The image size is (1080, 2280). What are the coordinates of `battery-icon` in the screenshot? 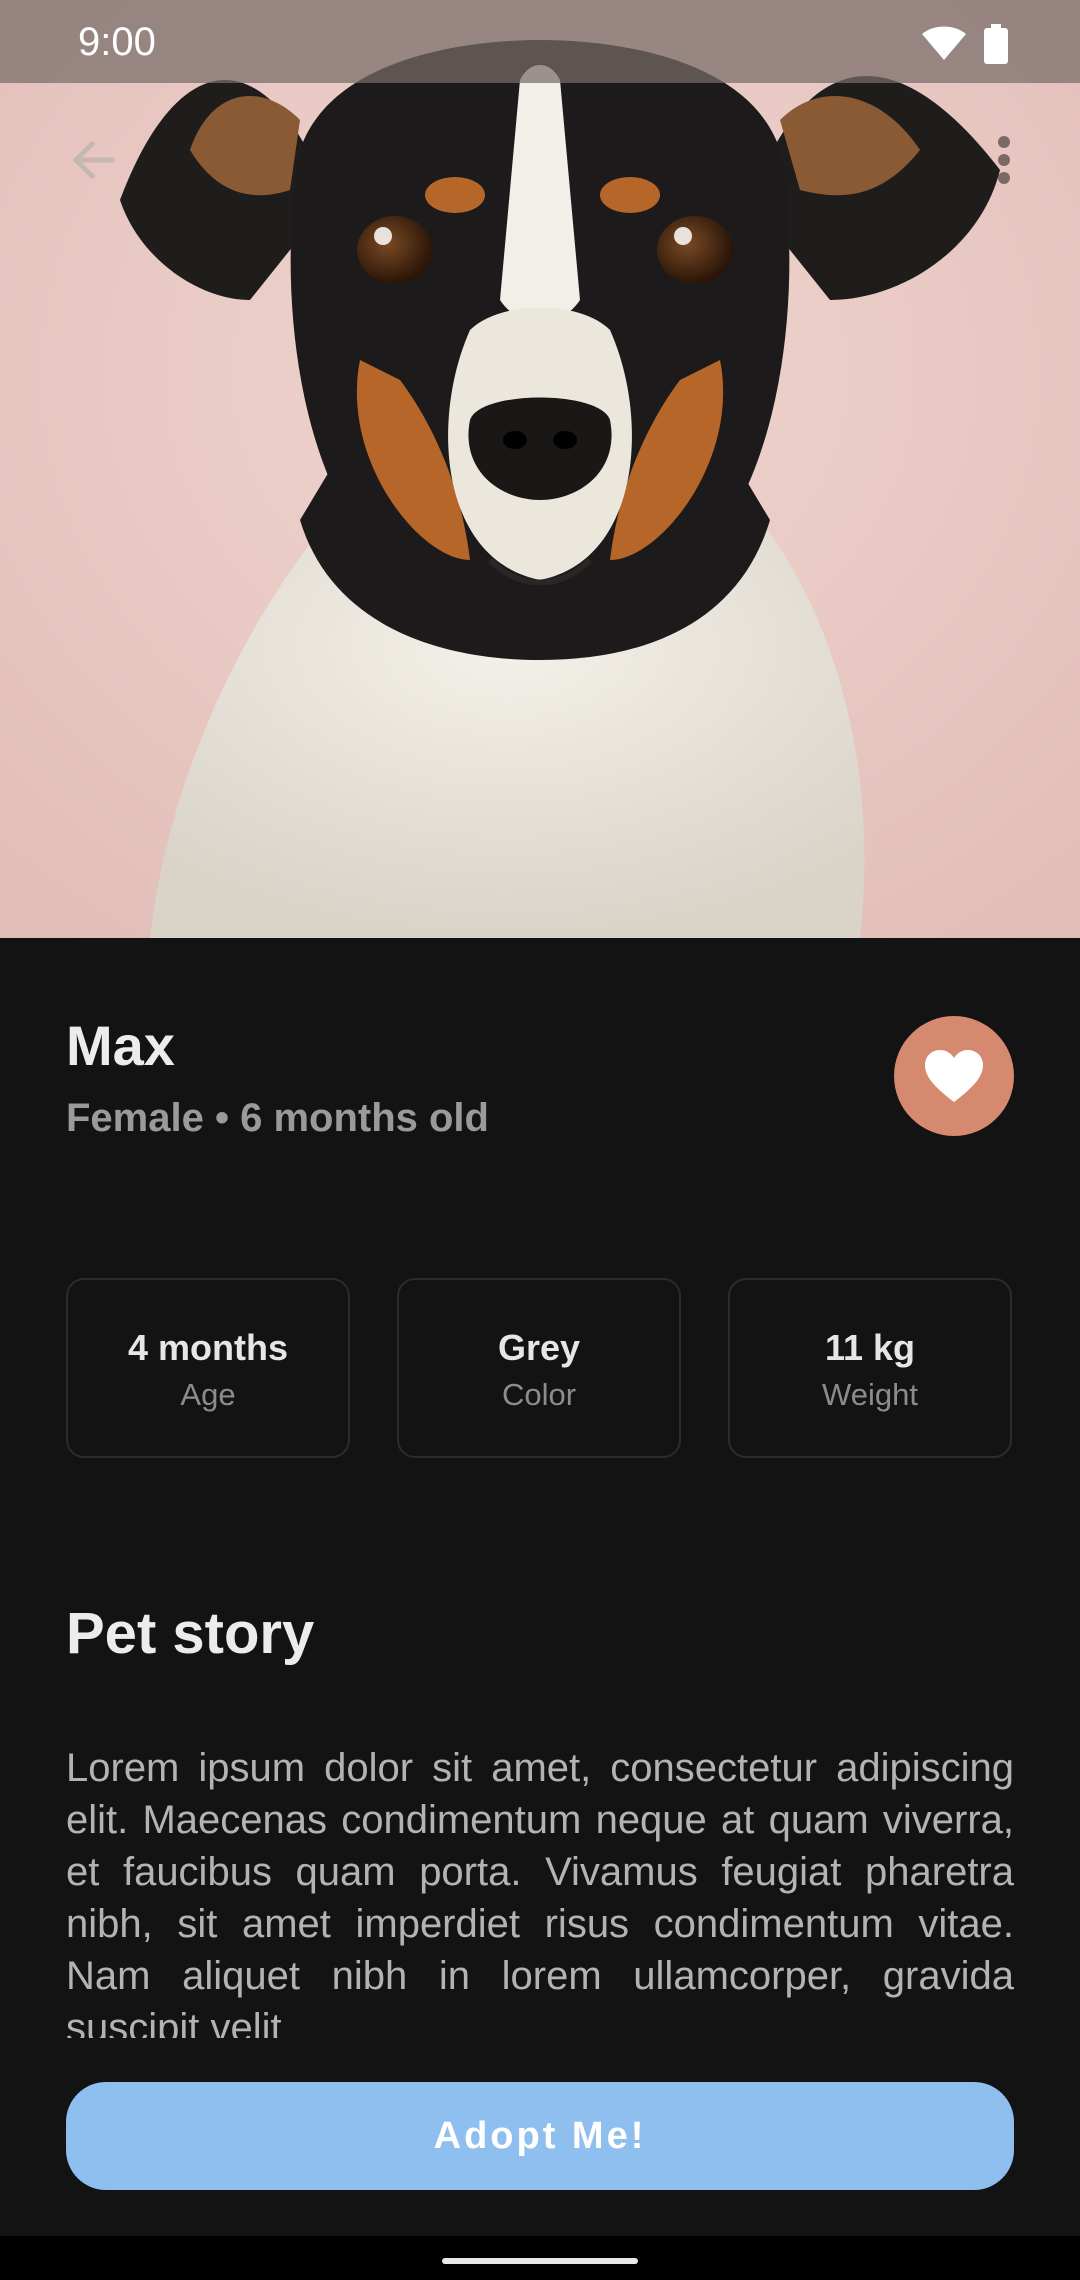 It's located at (996, 44).